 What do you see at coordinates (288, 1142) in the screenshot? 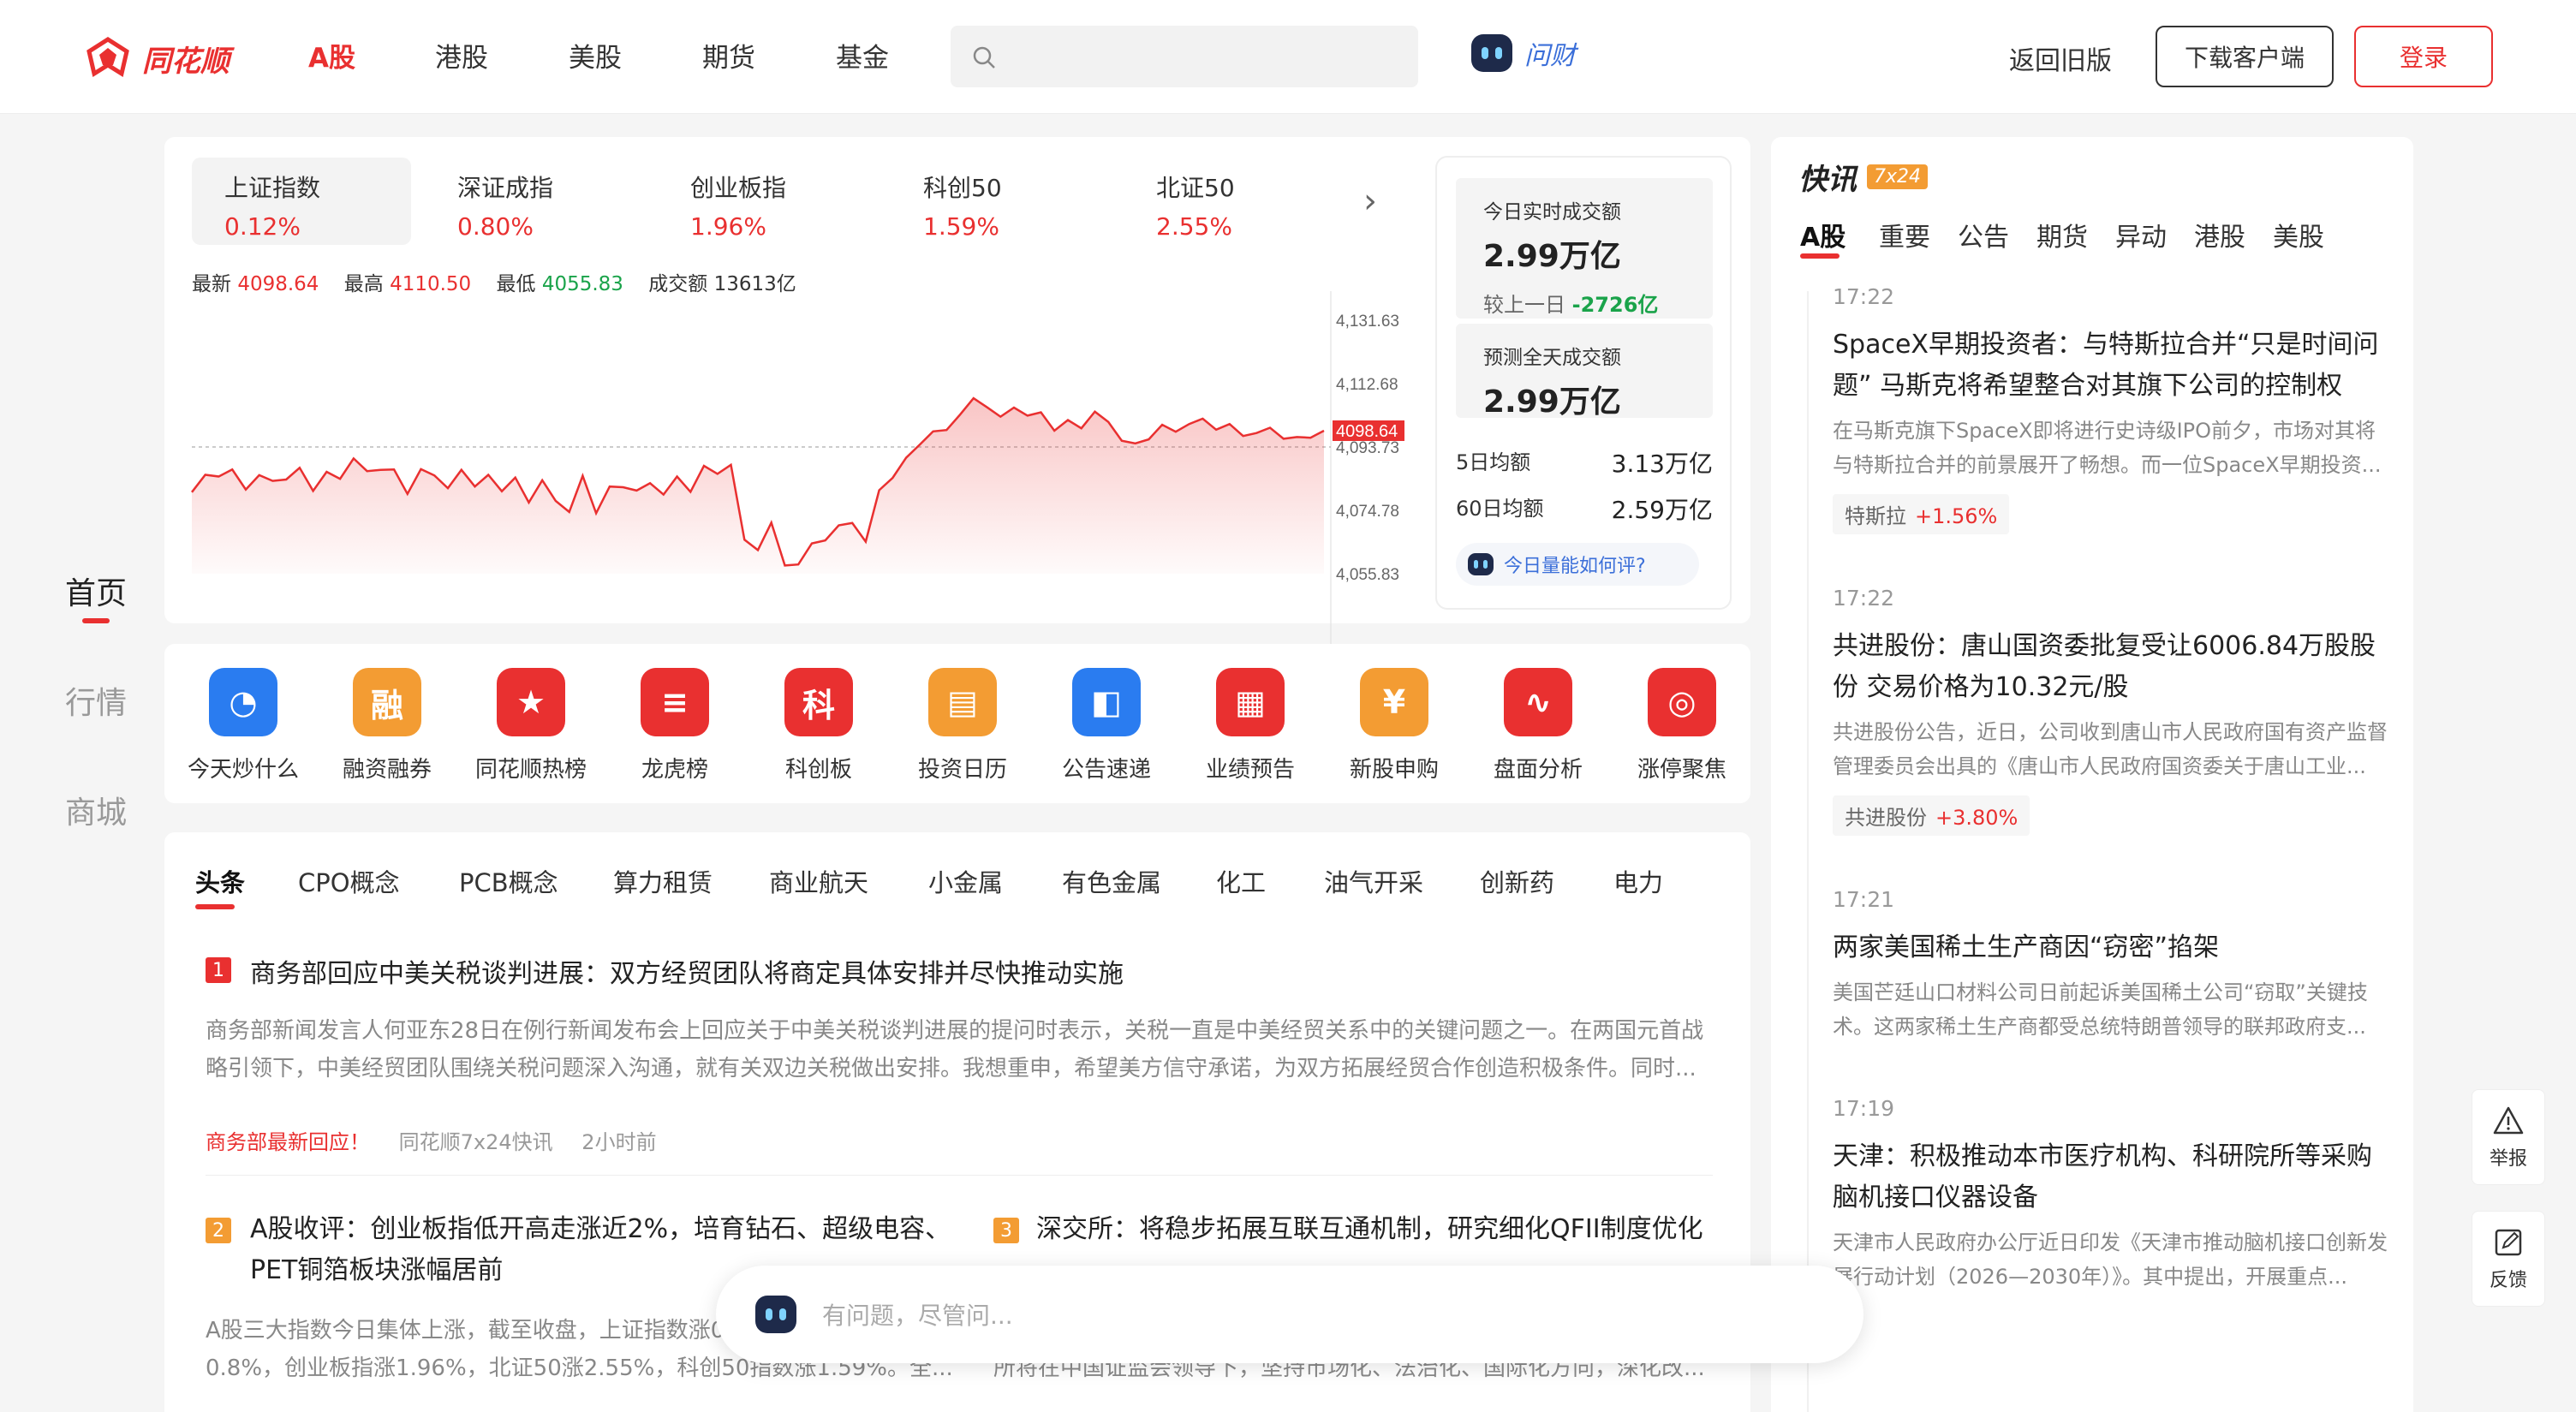
I see `news-tag: 商务部最新回应！` at bounding box center [288, 1142].